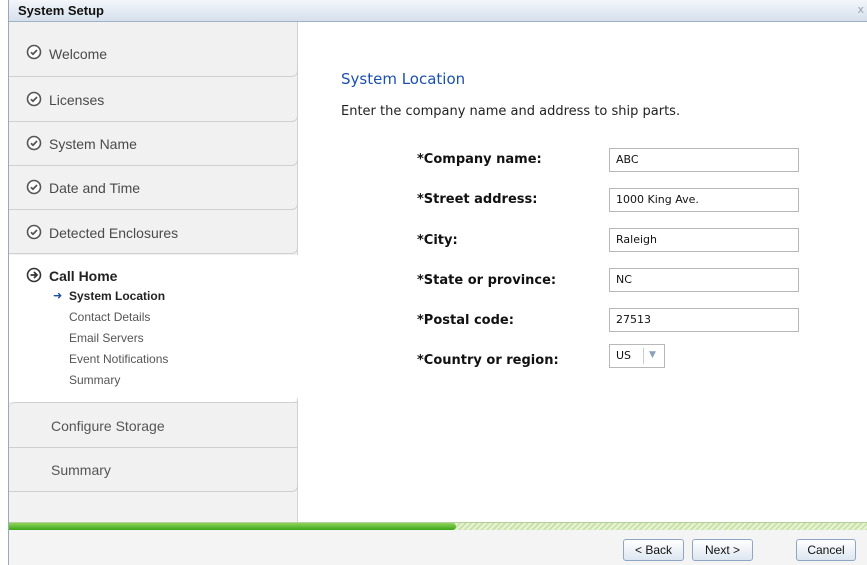 This screenshot has width=867, height=565. What do you see at coordinates (722, 550) in the screenshot?
I see `next-button: Next >` at bounding box center [722, 550].